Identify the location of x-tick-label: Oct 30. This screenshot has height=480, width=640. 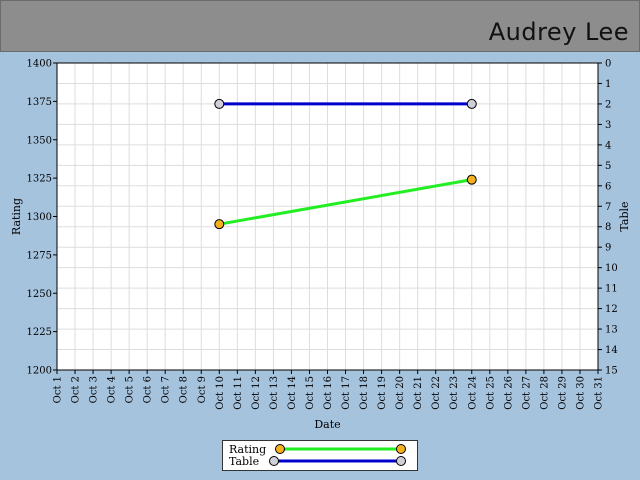
(580, 393).